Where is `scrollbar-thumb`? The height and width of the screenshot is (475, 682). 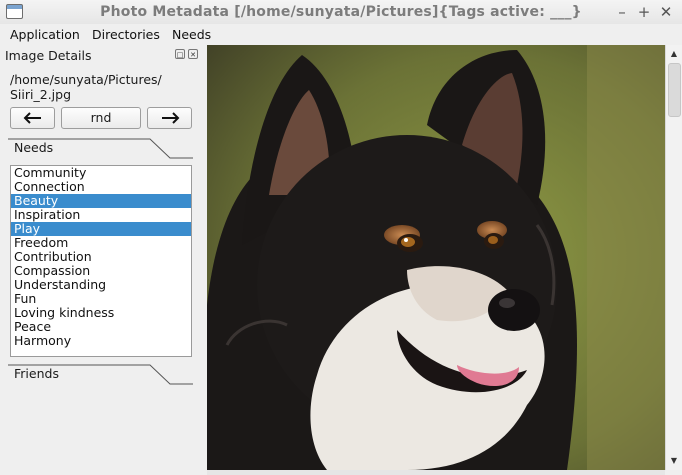
scrollbar-thumb is located at coordinates (674, 90).